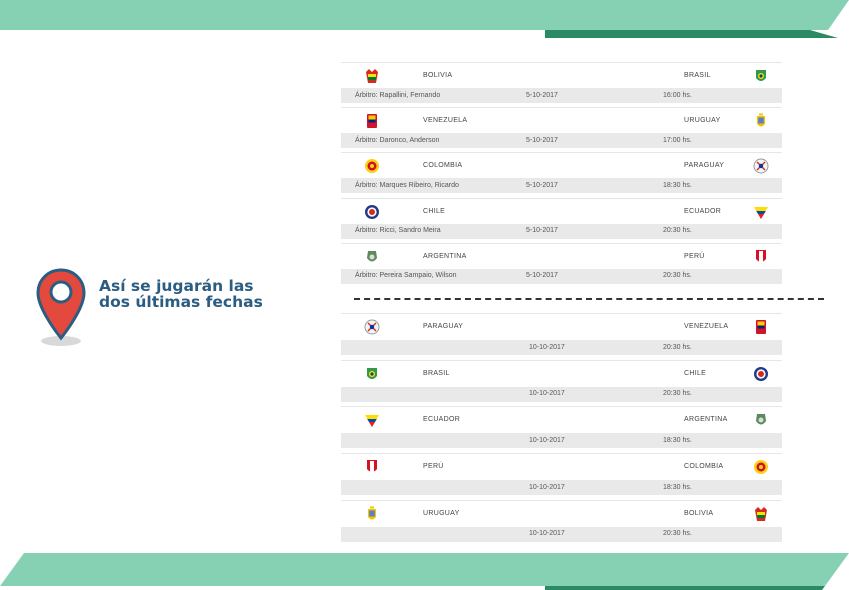  I want to click on top-banner, so click(424, 19).